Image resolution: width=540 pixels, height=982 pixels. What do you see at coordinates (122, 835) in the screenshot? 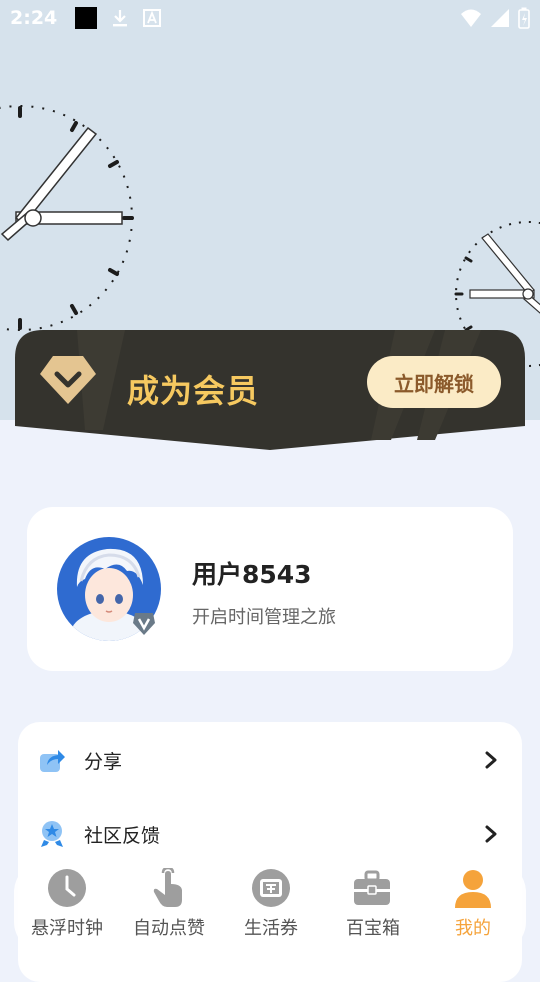
I see `menu-label-feedback: 社区反馈` at bounding box center [122, 835].